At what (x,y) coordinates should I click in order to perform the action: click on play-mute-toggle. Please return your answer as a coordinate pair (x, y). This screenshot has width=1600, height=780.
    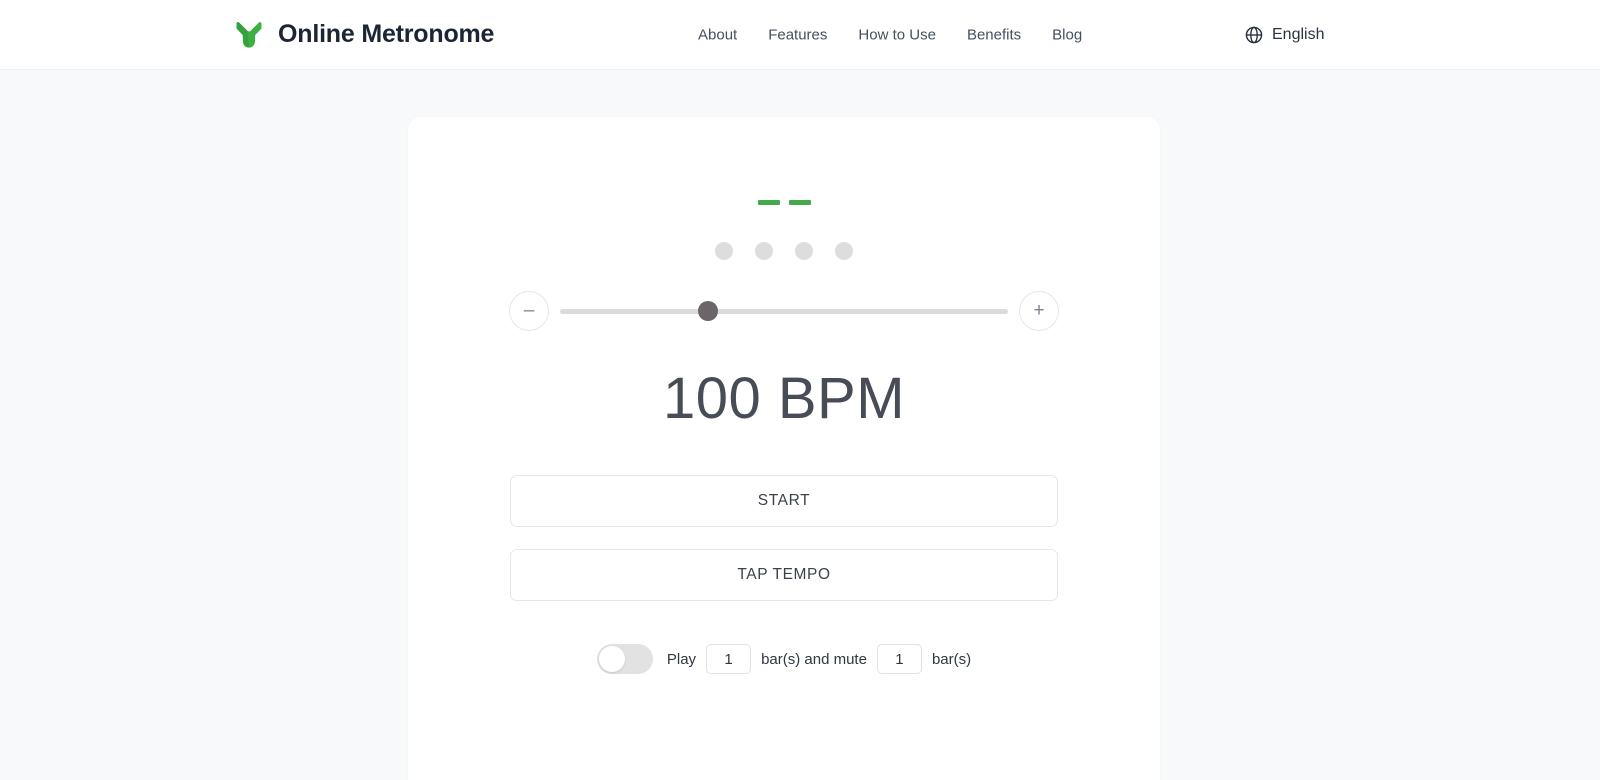
    Looking at the image, I should click on (624, 659).